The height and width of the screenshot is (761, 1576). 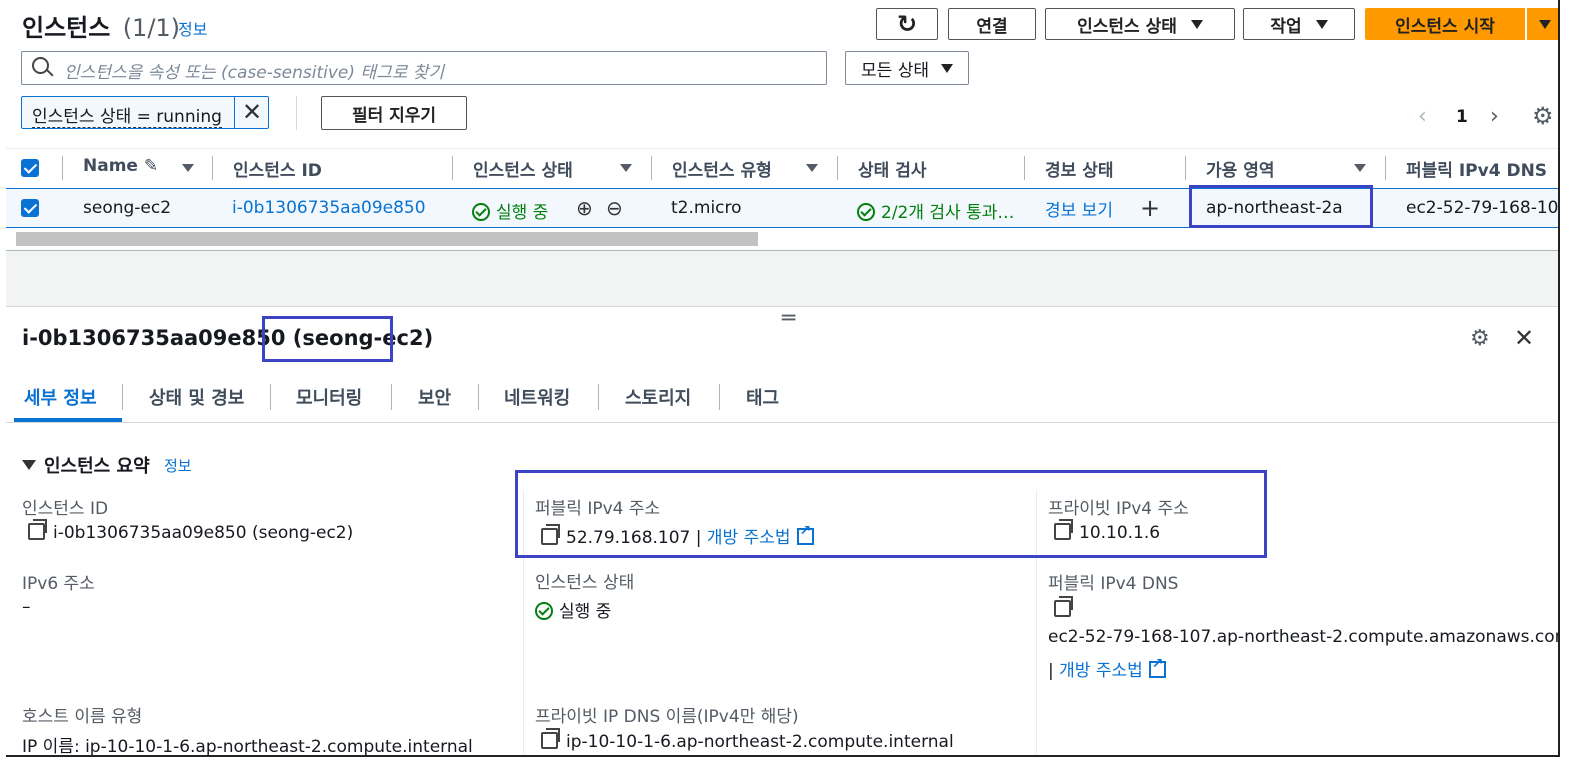 I want to click on summary-info-link: 정보, so click(x=178, y=465).